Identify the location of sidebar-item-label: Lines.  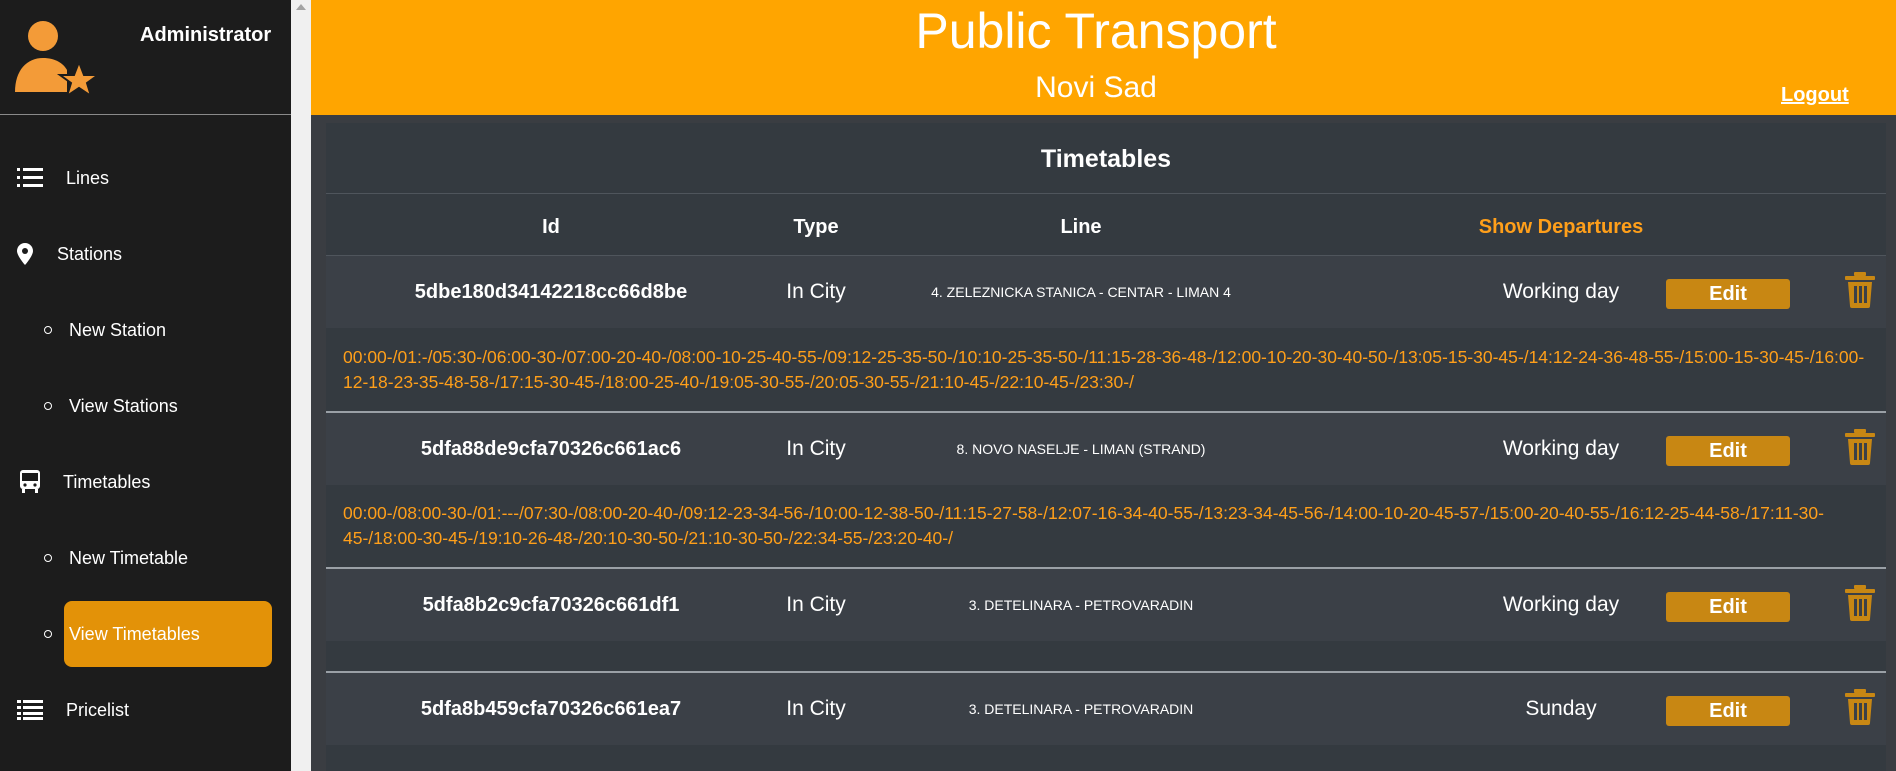
(88, 177).